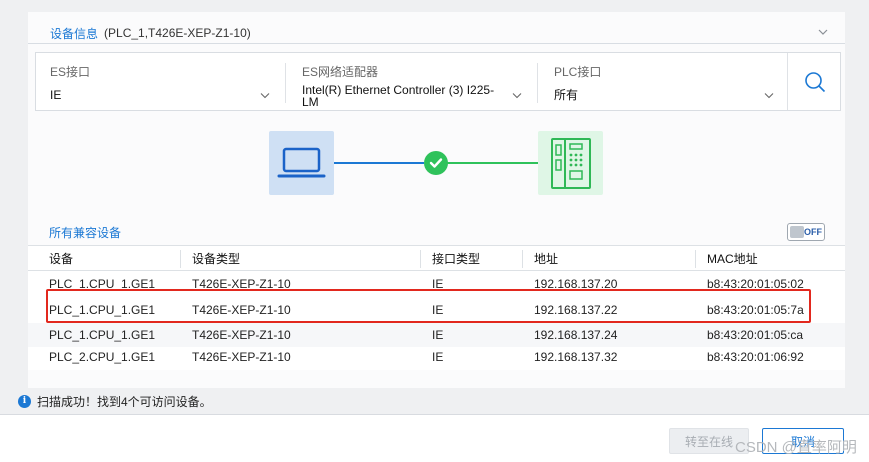 This screenshot has width=869, height=462. I want to click on search-icon, so click(815, 81).